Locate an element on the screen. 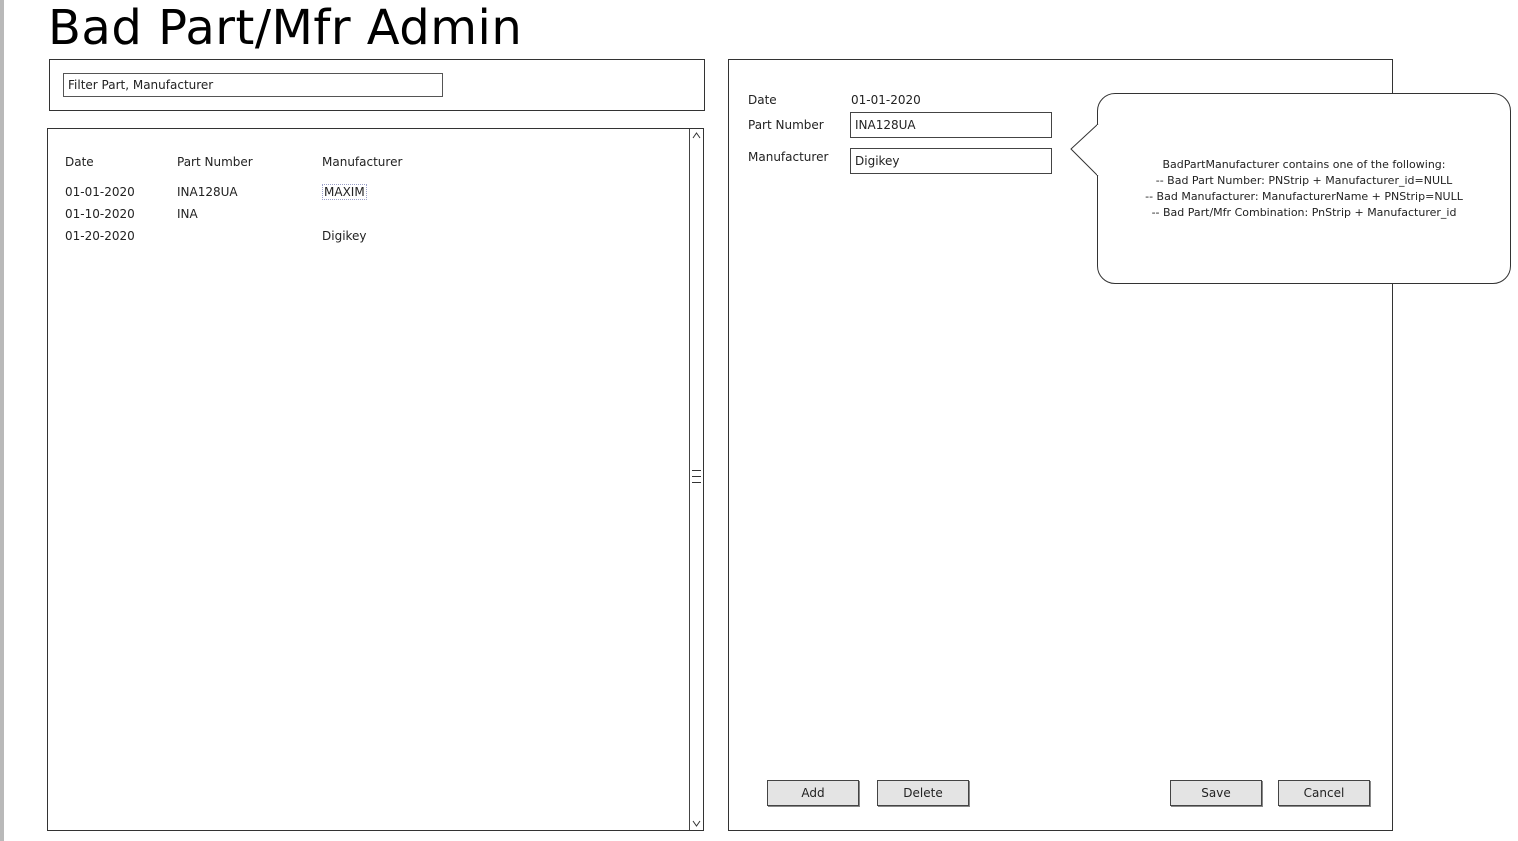 This screenshot has width=1518, height=841. cancel-button: Cancel is located at coordinates (1324, 793).